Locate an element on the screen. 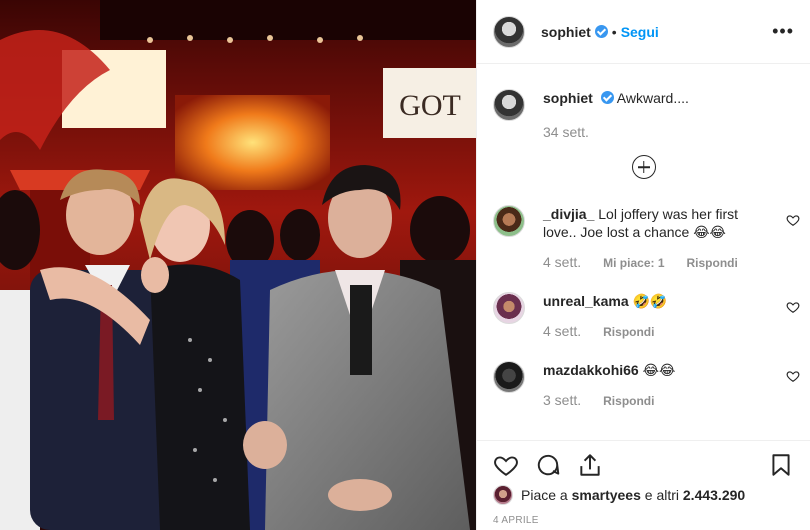 This screenshot has width=810, height=530. caption-time: 34 sett. is located at coordinates (616, 132).